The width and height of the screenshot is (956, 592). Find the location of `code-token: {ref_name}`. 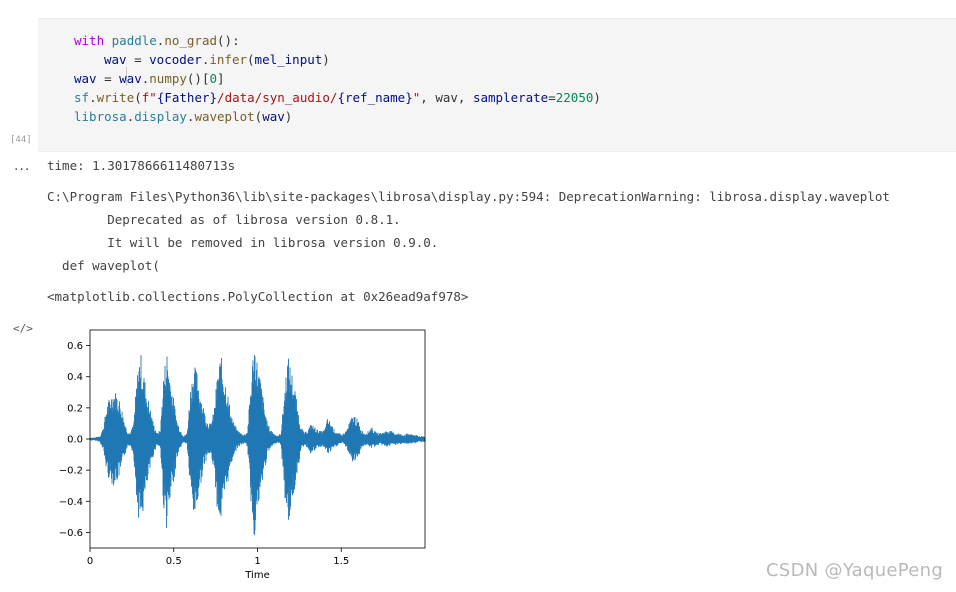

code-token: {ref_name} is located at coordinates (375, 97).